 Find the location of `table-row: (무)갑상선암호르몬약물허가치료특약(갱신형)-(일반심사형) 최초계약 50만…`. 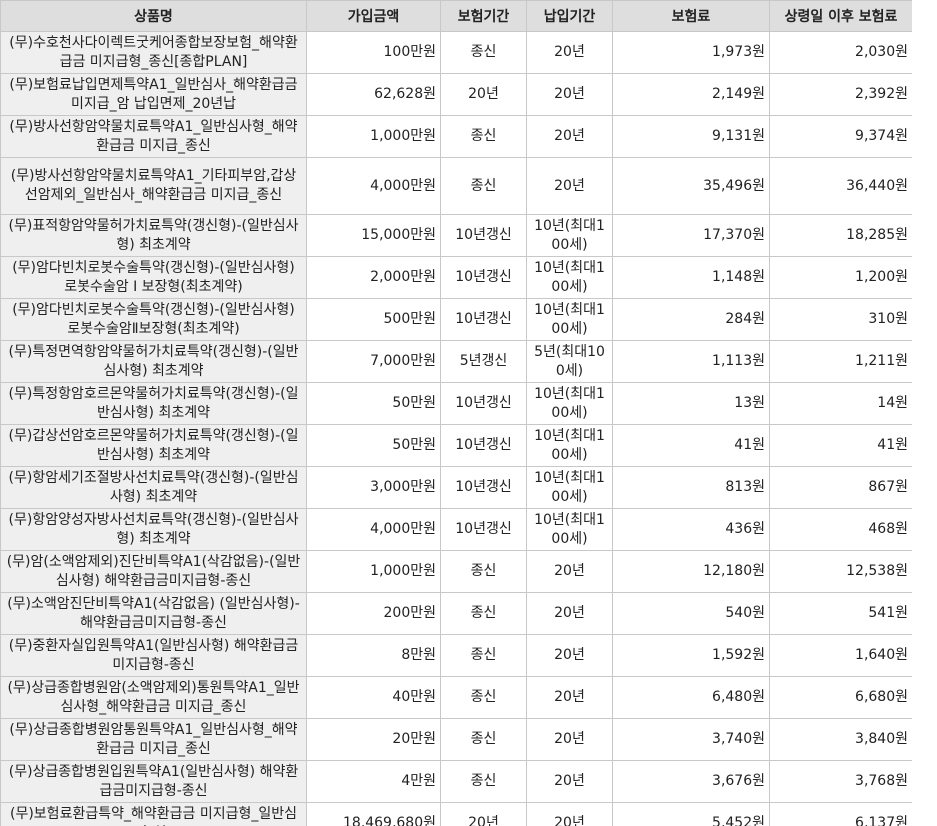

table-row: (무)갑상선암호르몬약물허가치료특약(갱신형)-(일반심사형) 최초계약 50만… is located at coordinates (456, 445).